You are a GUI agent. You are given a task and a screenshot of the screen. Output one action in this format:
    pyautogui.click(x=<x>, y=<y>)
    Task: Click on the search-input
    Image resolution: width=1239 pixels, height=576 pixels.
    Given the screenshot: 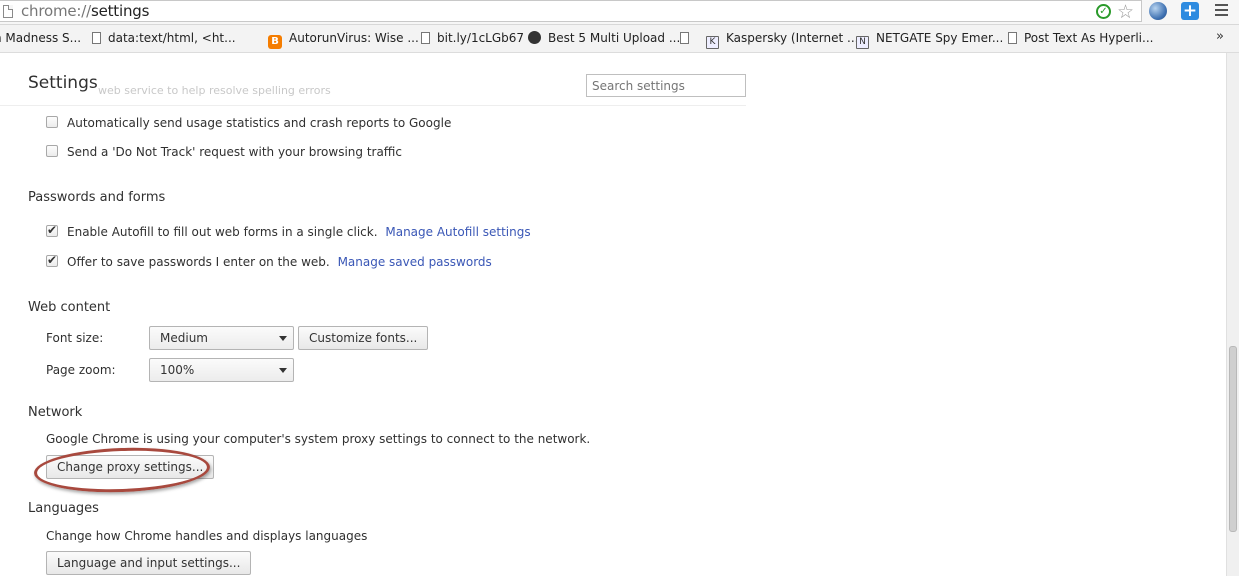 What is the action you would take?
    pyautogui.click(x=666, y=85)
    